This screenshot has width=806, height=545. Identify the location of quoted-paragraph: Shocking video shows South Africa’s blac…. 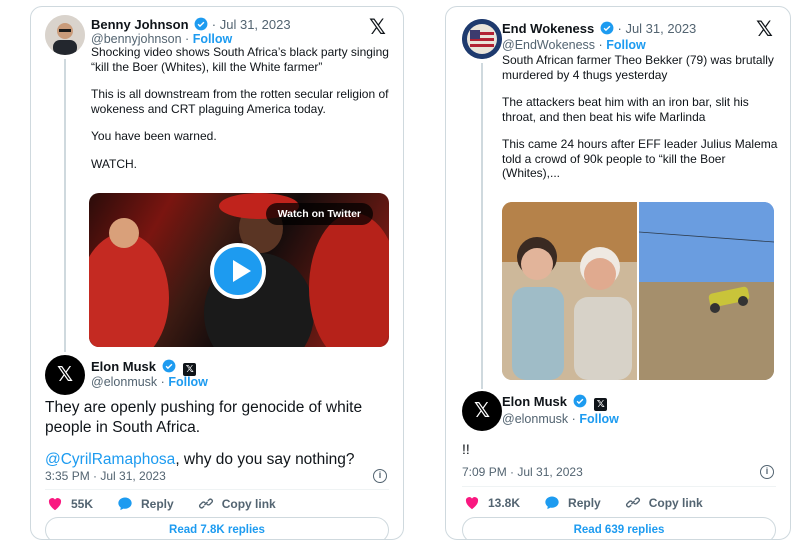
(240, 59).